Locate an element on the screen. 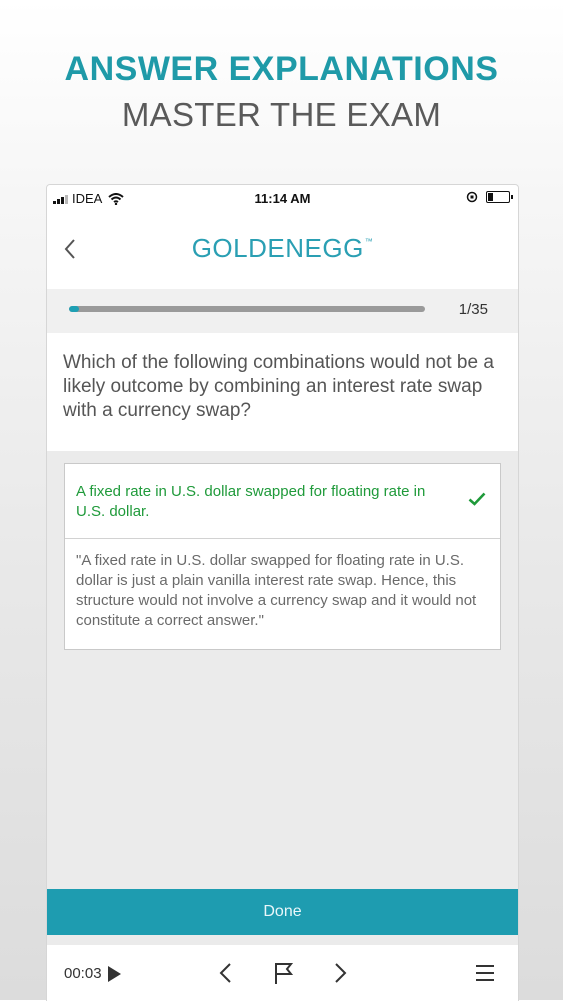 This screenshot has width=563, height=1001. logo-text: GOLDENEGG is located at coordinates (277, 248).